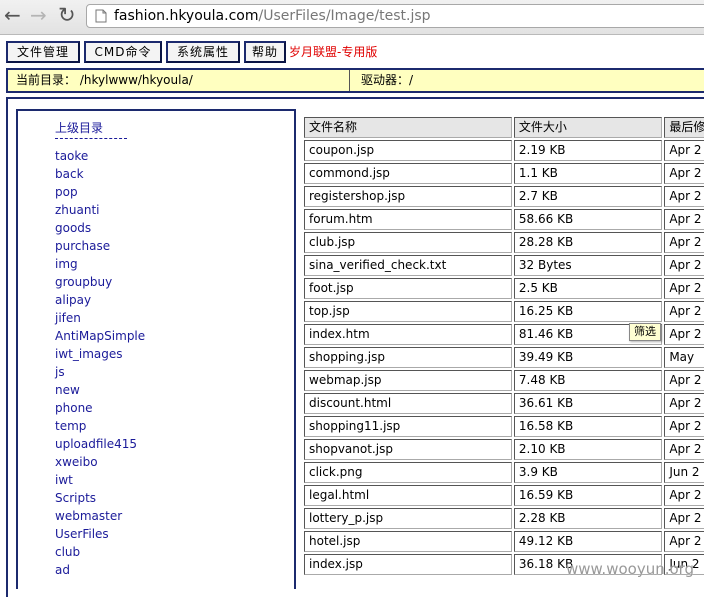 This screenshot has width=704, height=597. I want to click on file-size-cell: 2.5 KB, so click(588, 288).